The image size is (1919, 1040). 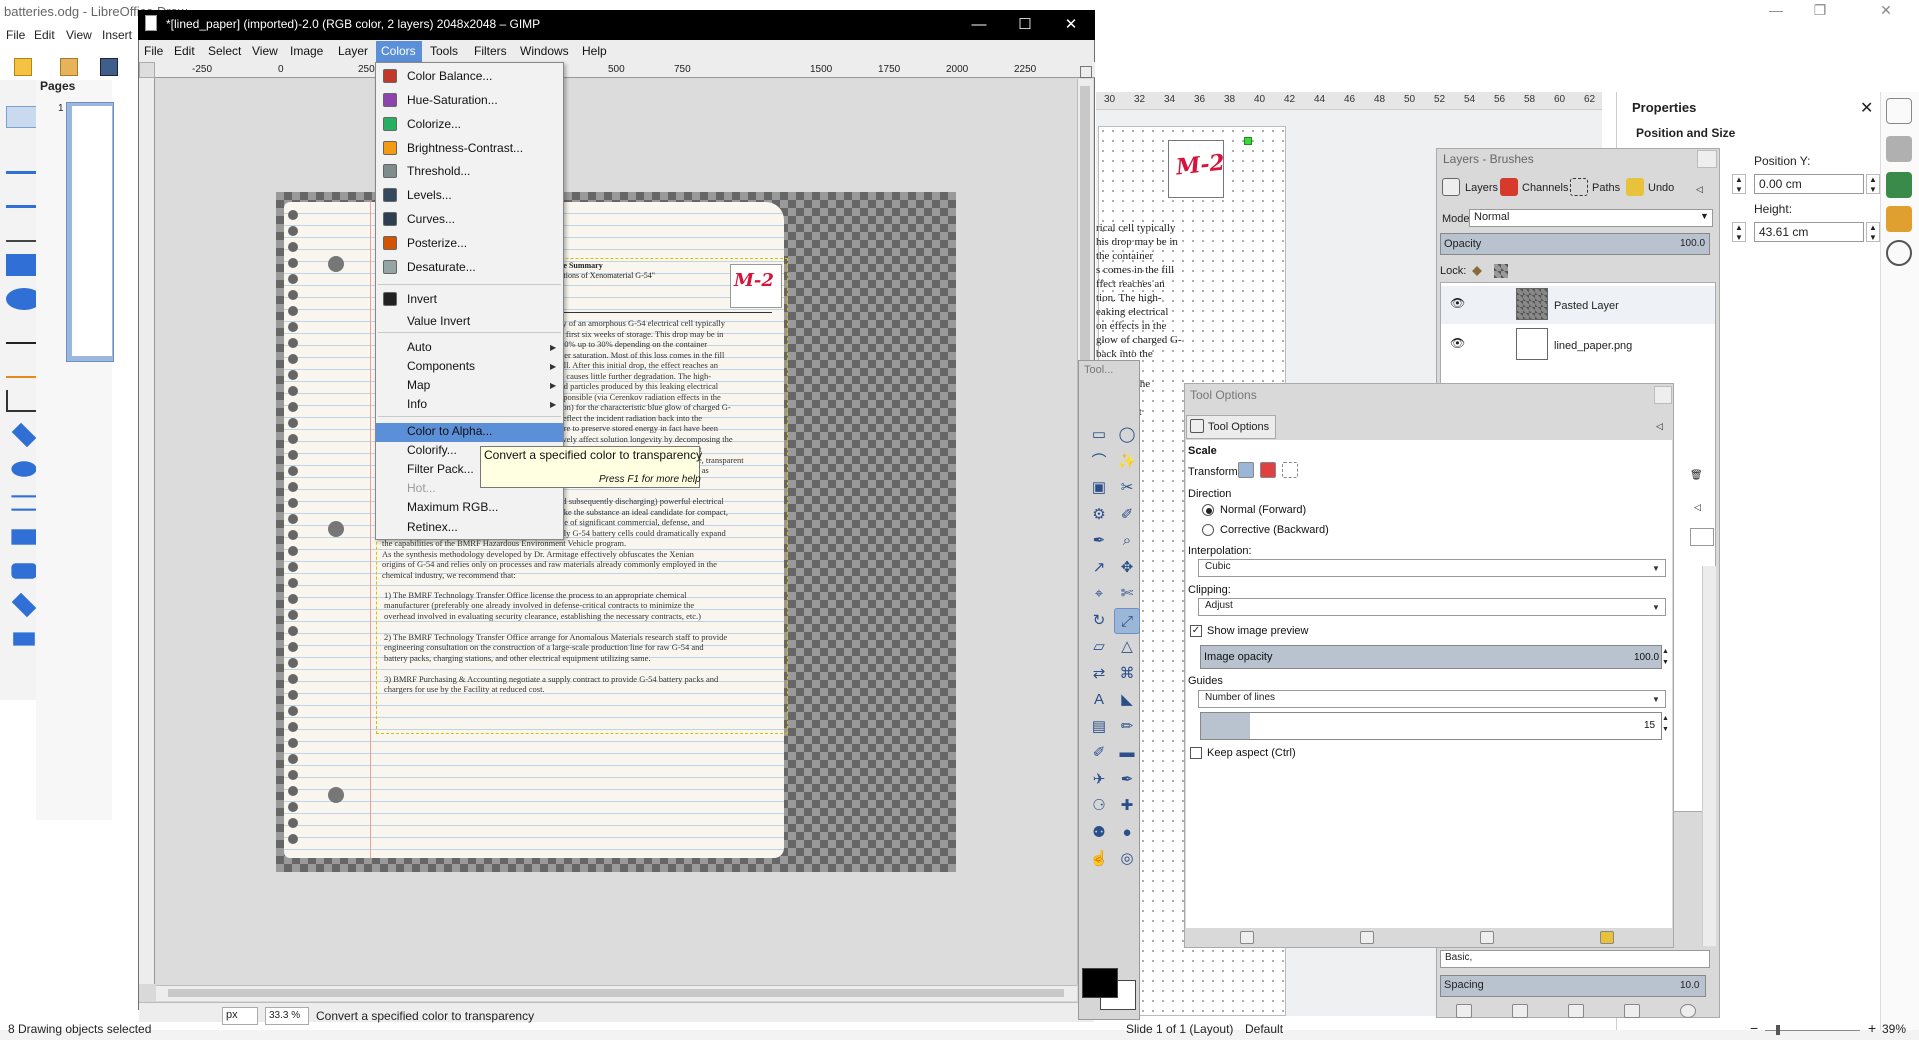 I want to click on lock-alpha-icon, so click(x=1501, y=271).